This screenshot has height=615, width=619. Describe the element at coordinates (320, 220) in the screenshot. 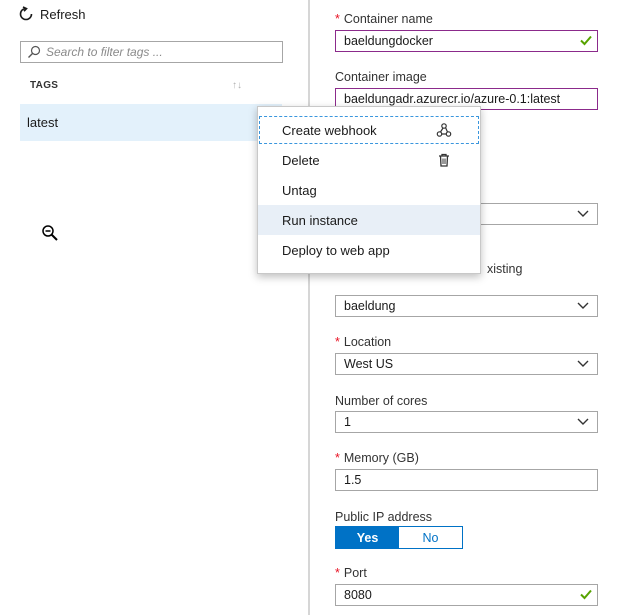

I see `menu-item-label: Run instance` at that location.